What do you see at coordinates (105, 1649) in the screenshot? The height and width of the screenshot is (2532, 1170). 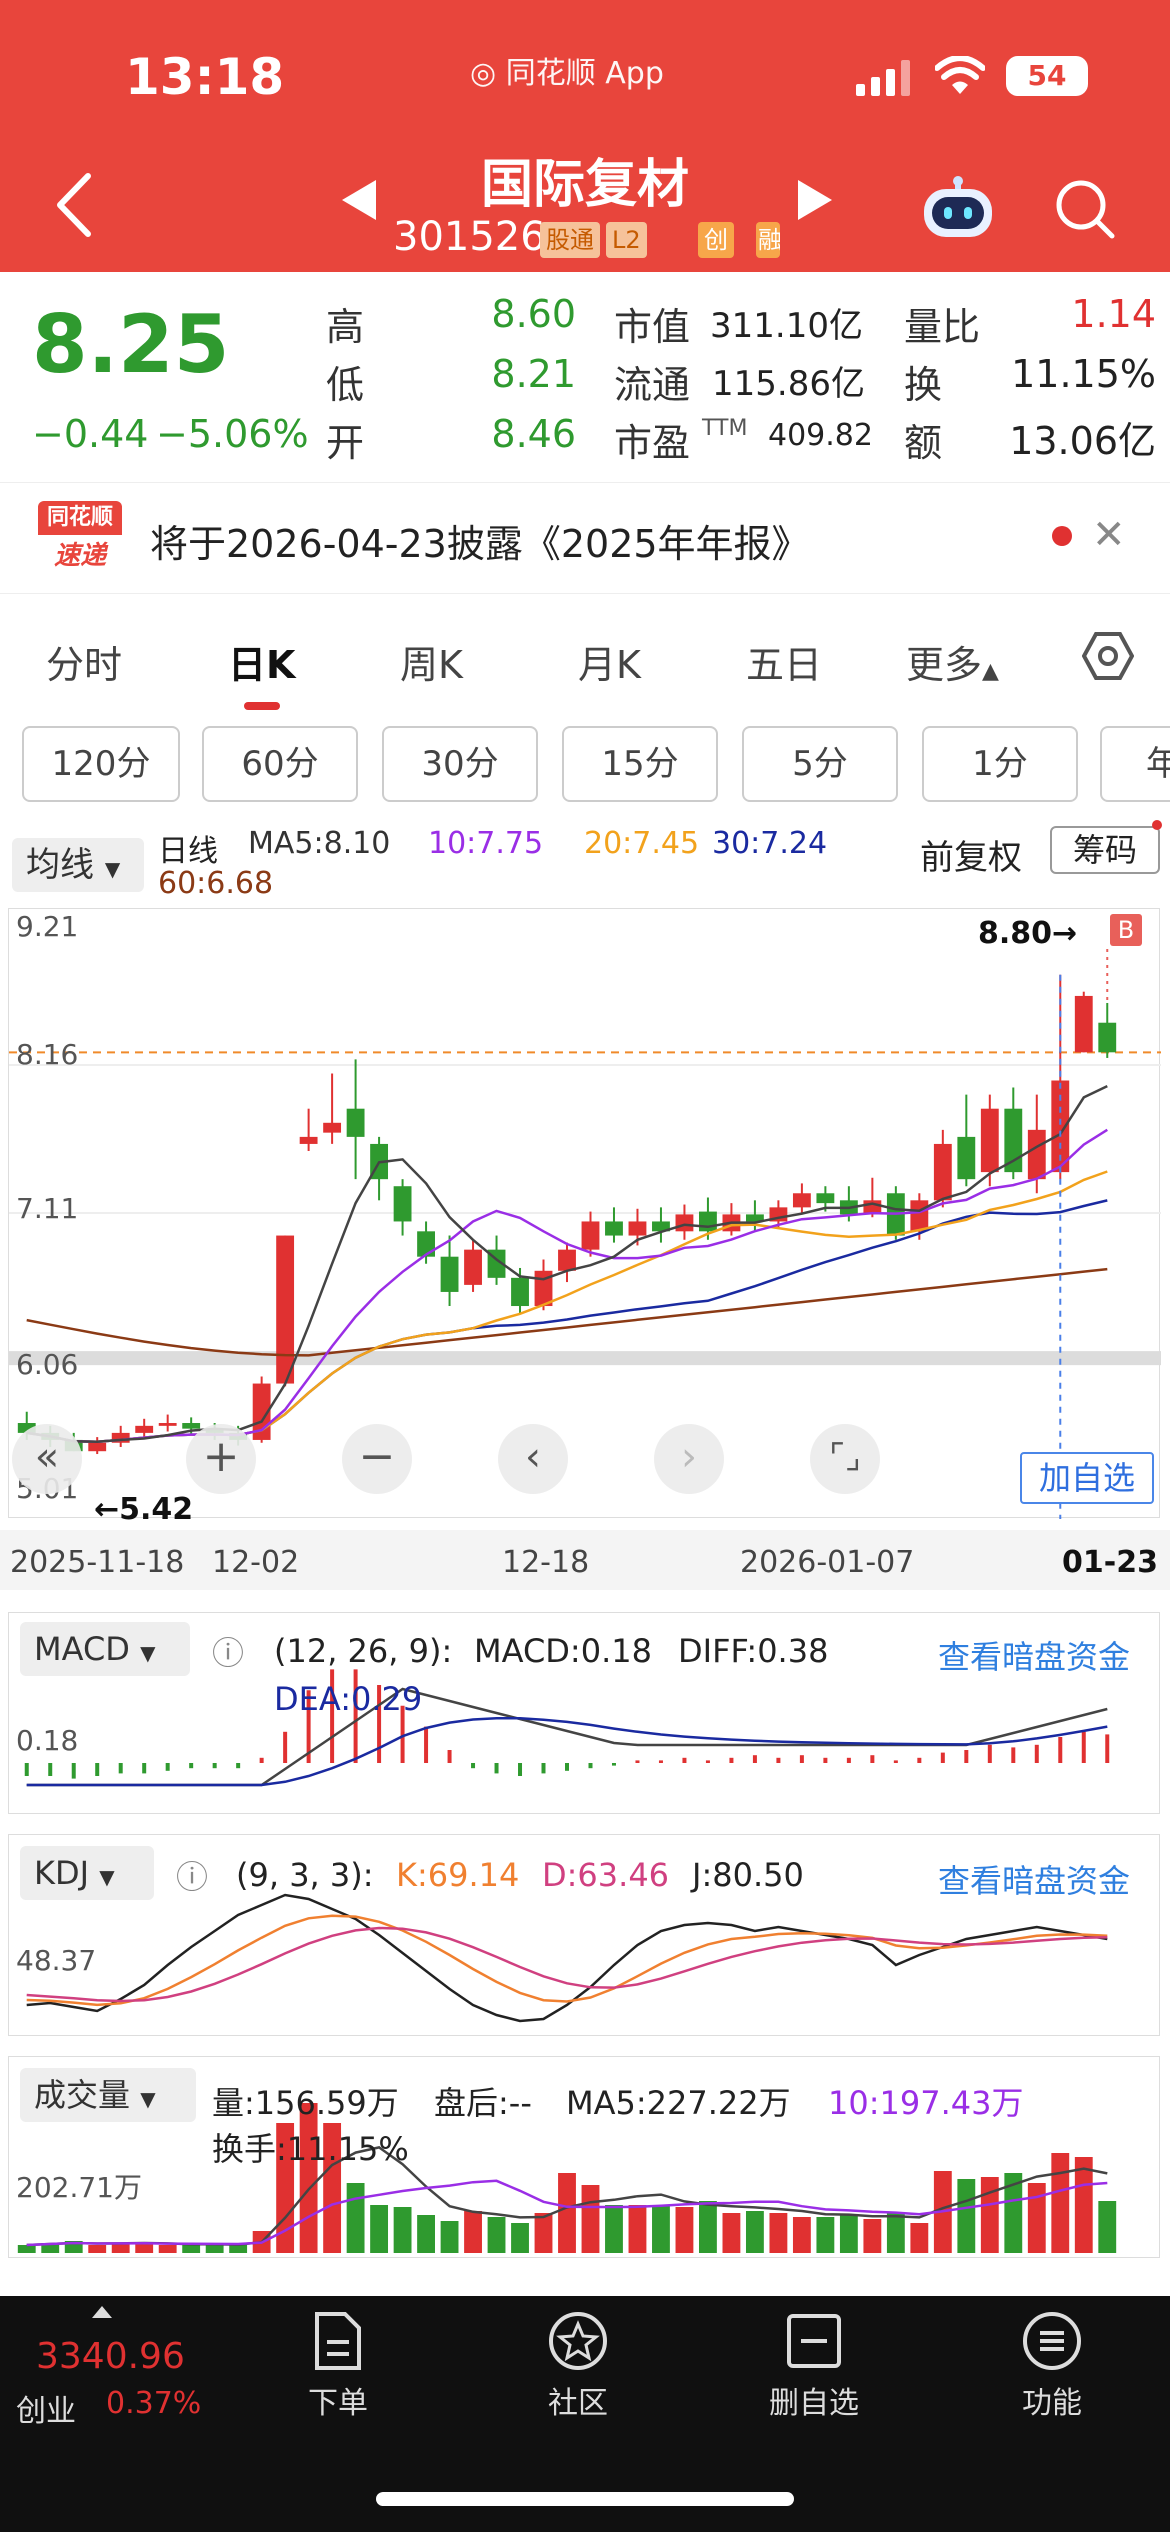 I see `indicator-select-macd: MACD ▼` at bounding box center [105, 1649].